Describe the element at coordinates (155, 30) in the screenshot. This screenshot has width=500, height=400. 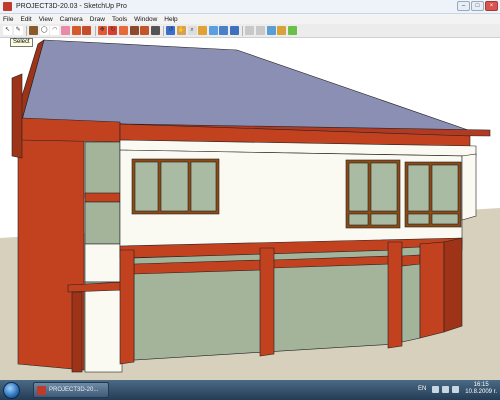
I see `tape-measure-icon` at that location.